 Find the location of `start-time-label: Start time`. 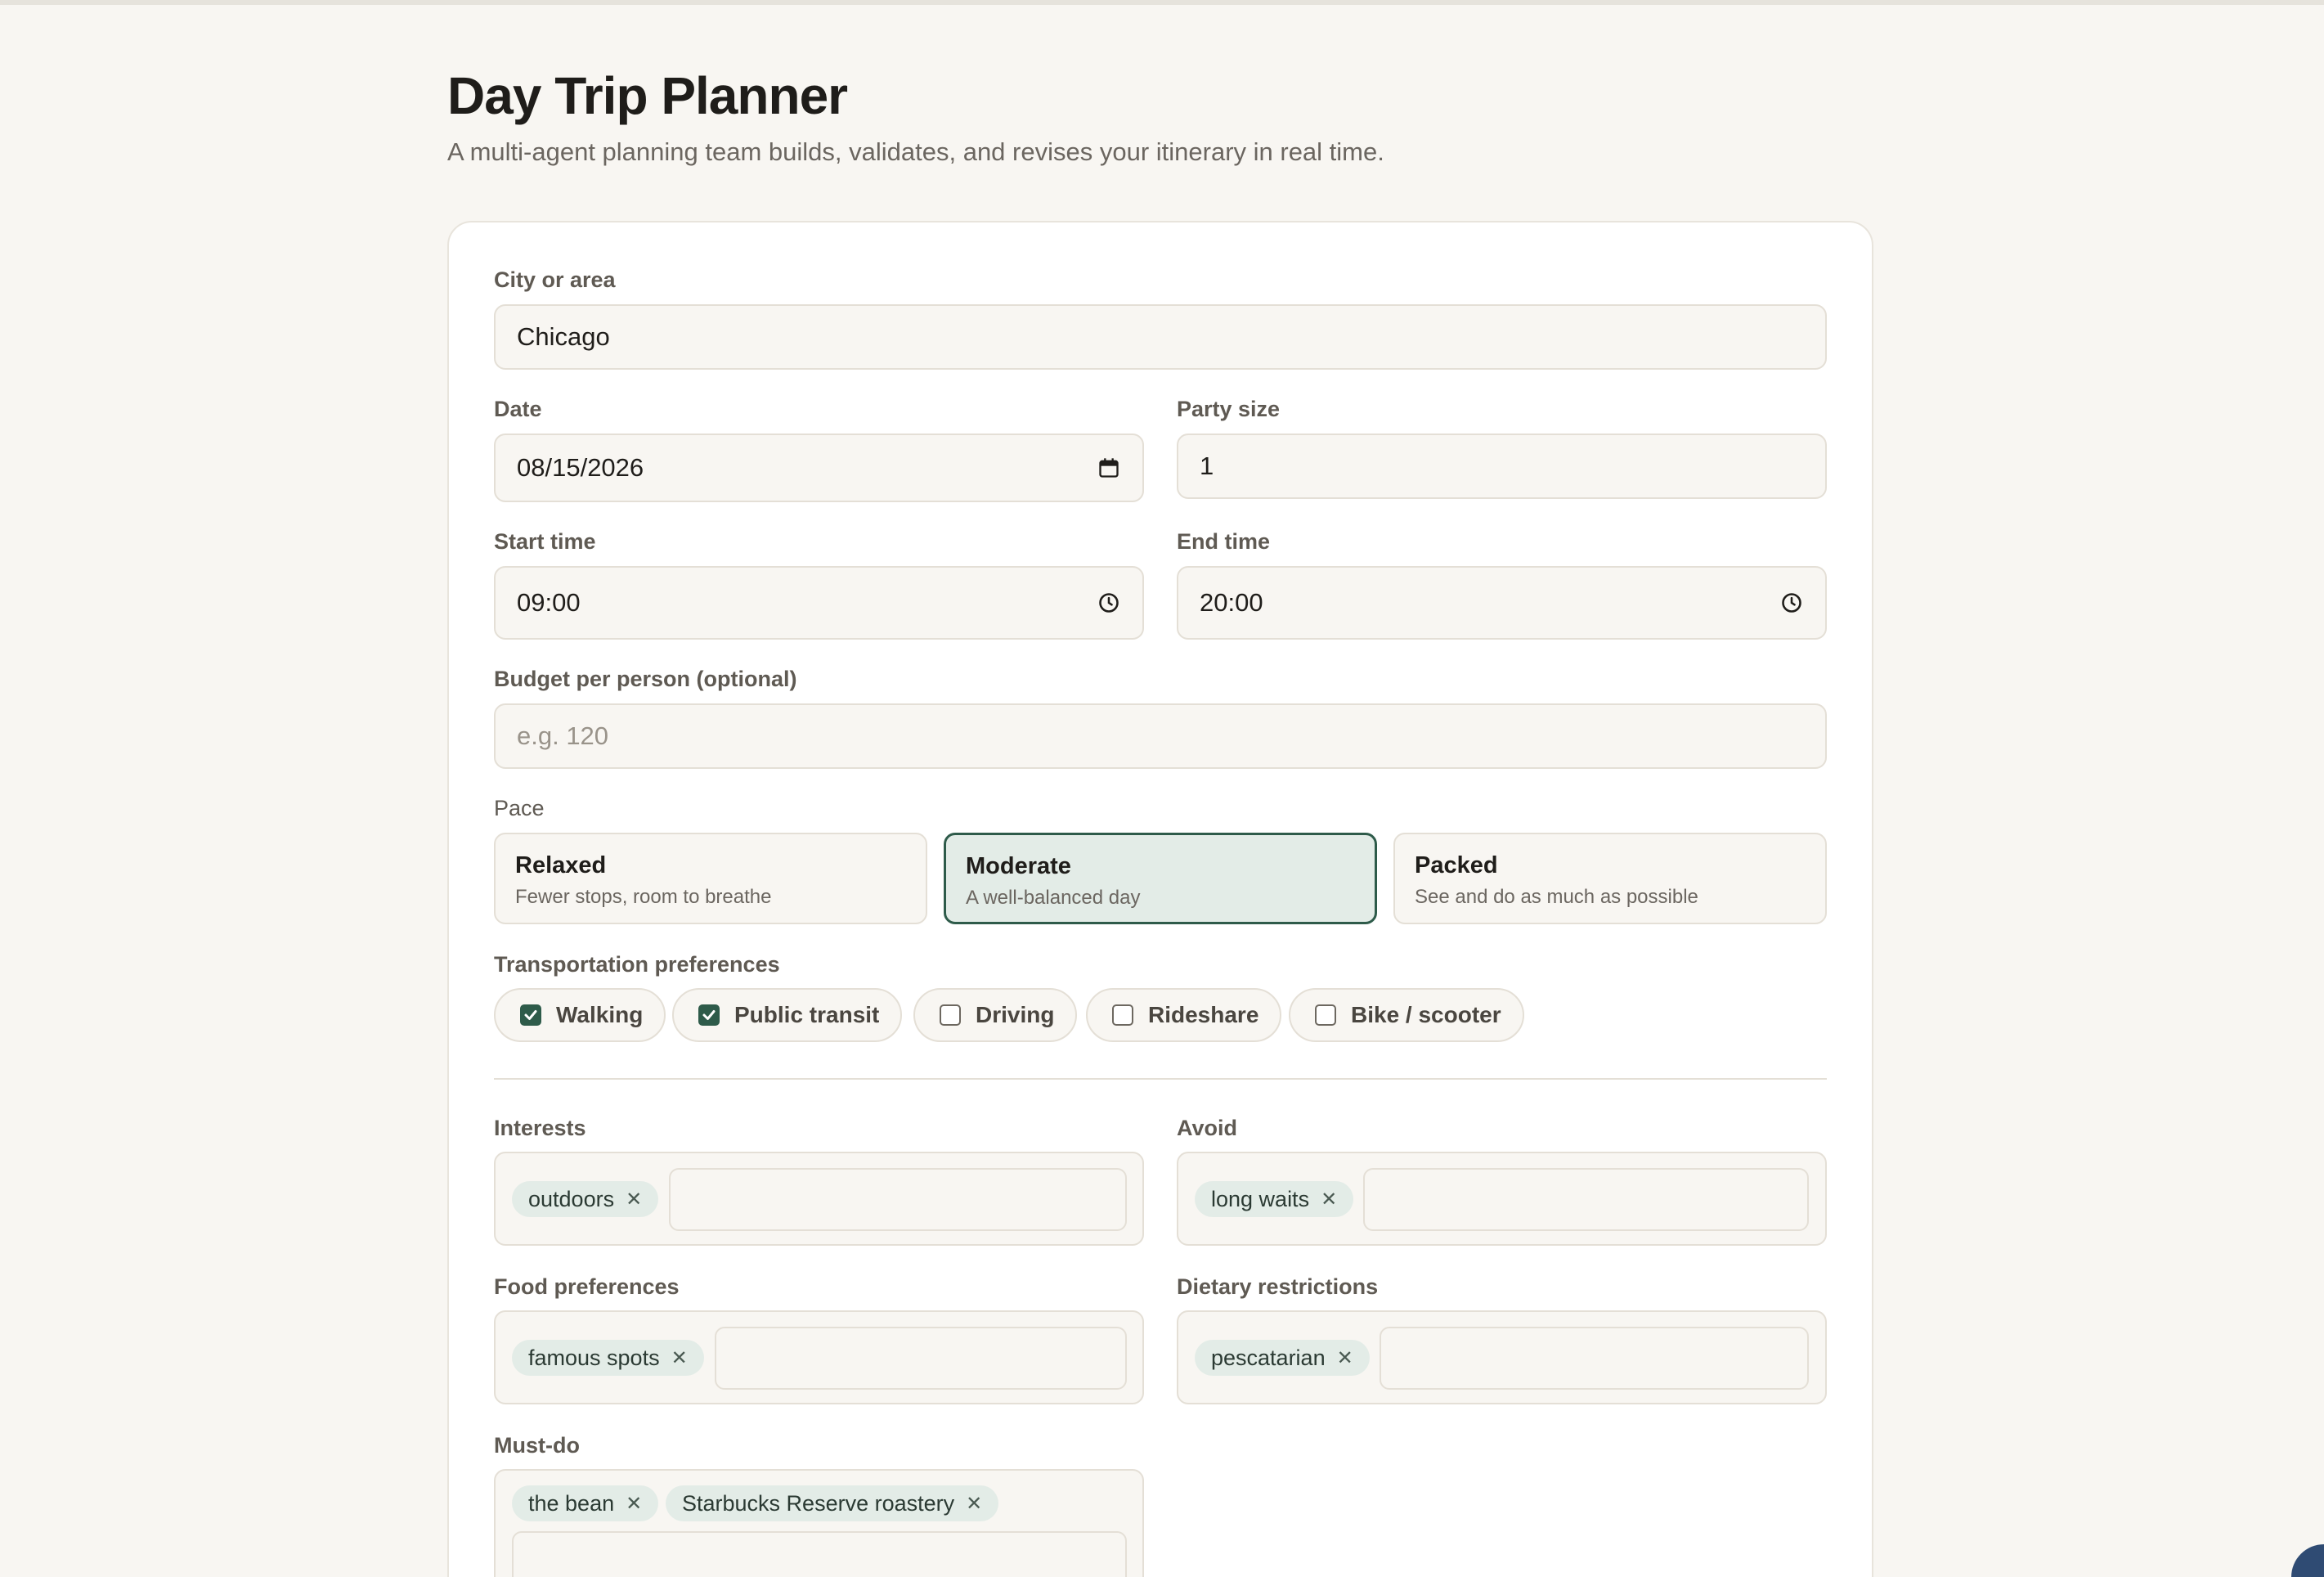

start-time-label: Start time is located at coordinates (545, 541).